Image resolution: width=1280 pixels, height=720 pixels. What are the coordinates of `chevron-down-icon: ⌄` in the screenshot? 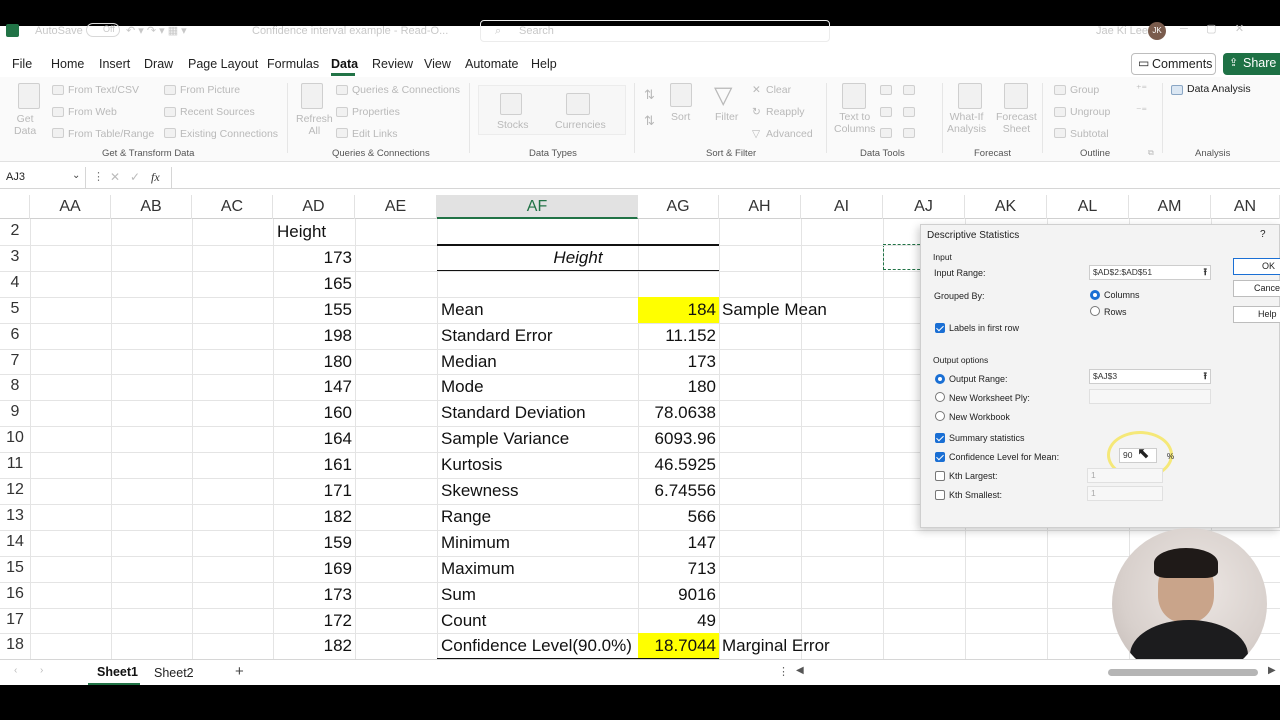 It's located at (76, 175).